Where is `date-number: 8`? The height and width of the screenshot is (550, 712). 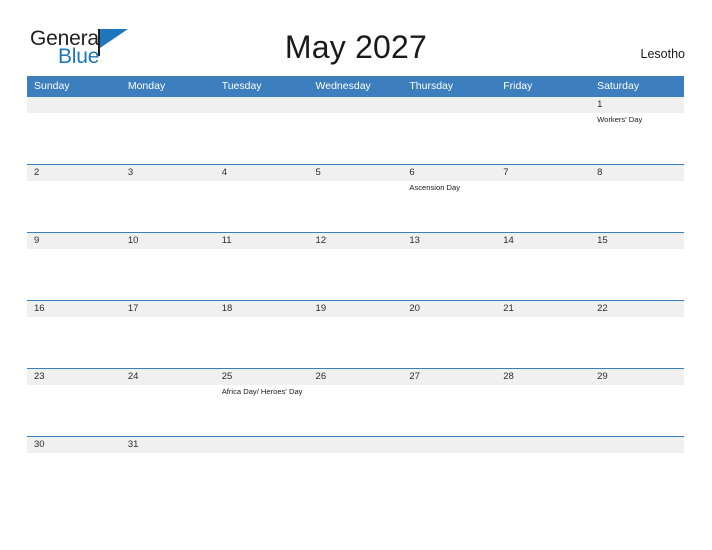 date-number: 8 is located at coordinates (637, 173).